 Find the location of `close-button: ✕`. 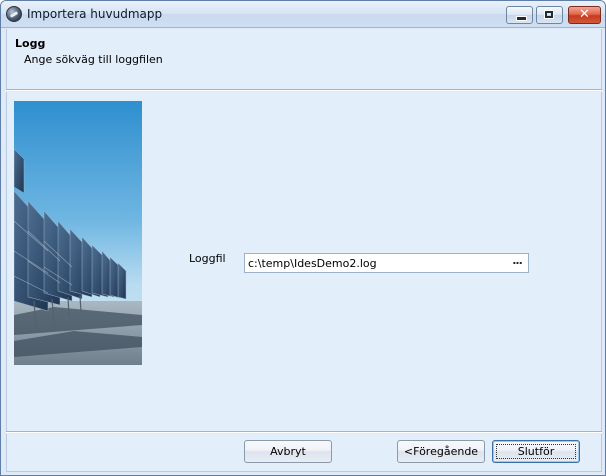

close-button: ✕ is located at coordinates (584, 15).